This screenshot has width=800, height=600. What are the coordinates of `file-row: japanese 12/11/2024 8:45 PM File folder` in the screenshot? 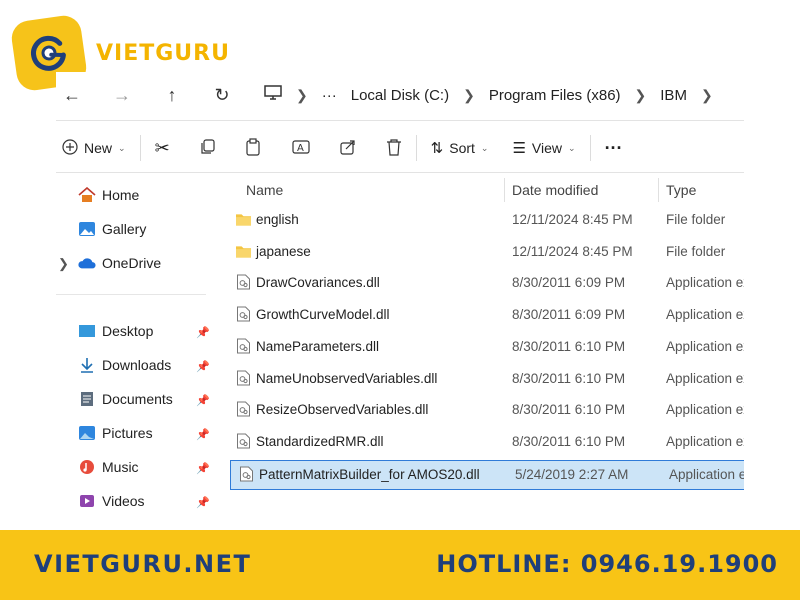 It's located at (486, 252).